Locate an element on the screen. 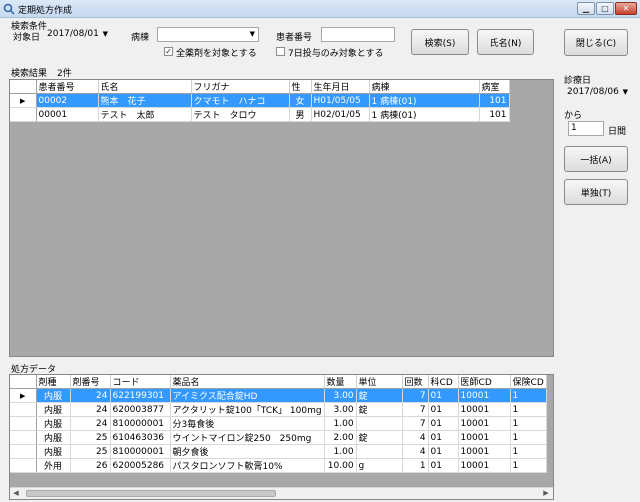 The image size is (640, 502). prescription-cell-drug: アイミクス配合錠HD is located at coordinates (247, 395).